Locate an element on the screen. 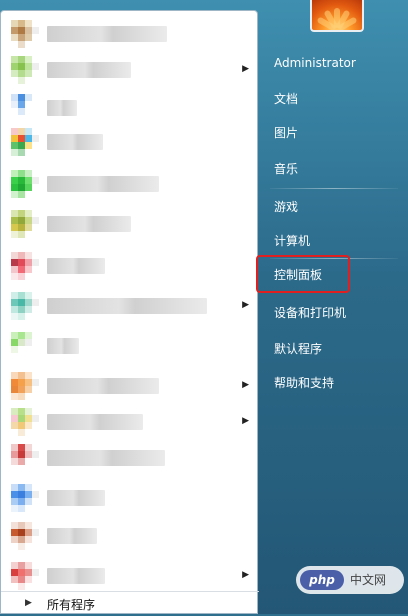 This screenshot has height=616, width=408. right-item-help-support: 帮助和支持 is located at coordinates (332, 383).